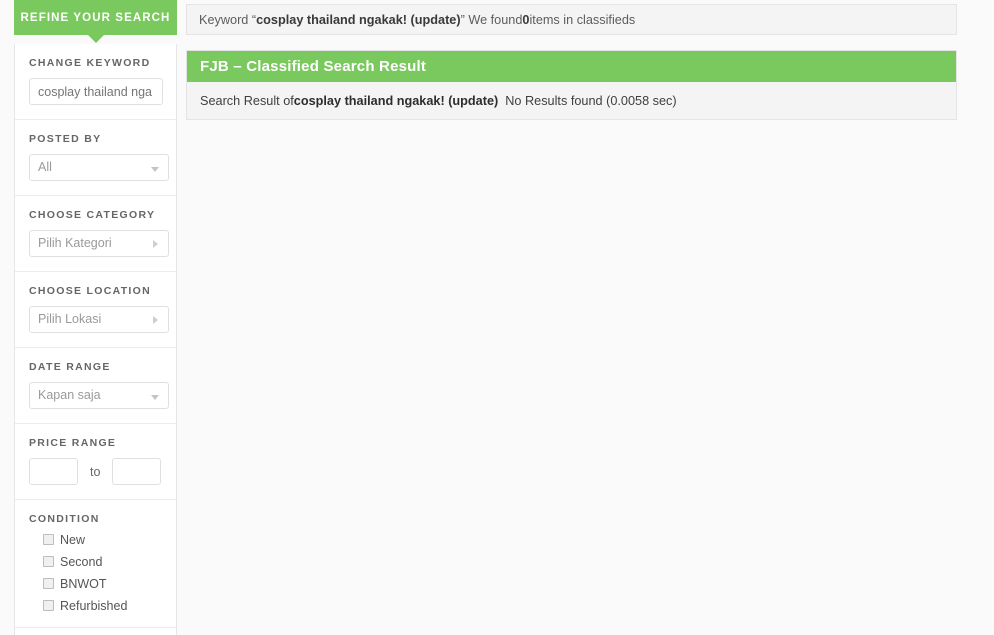 This screenshot has width=994, height=635. Describe the element at coordinates (591, 100) in the screenshot. I see `search-result-status: No Results found (0.0058 sec)` at that location.